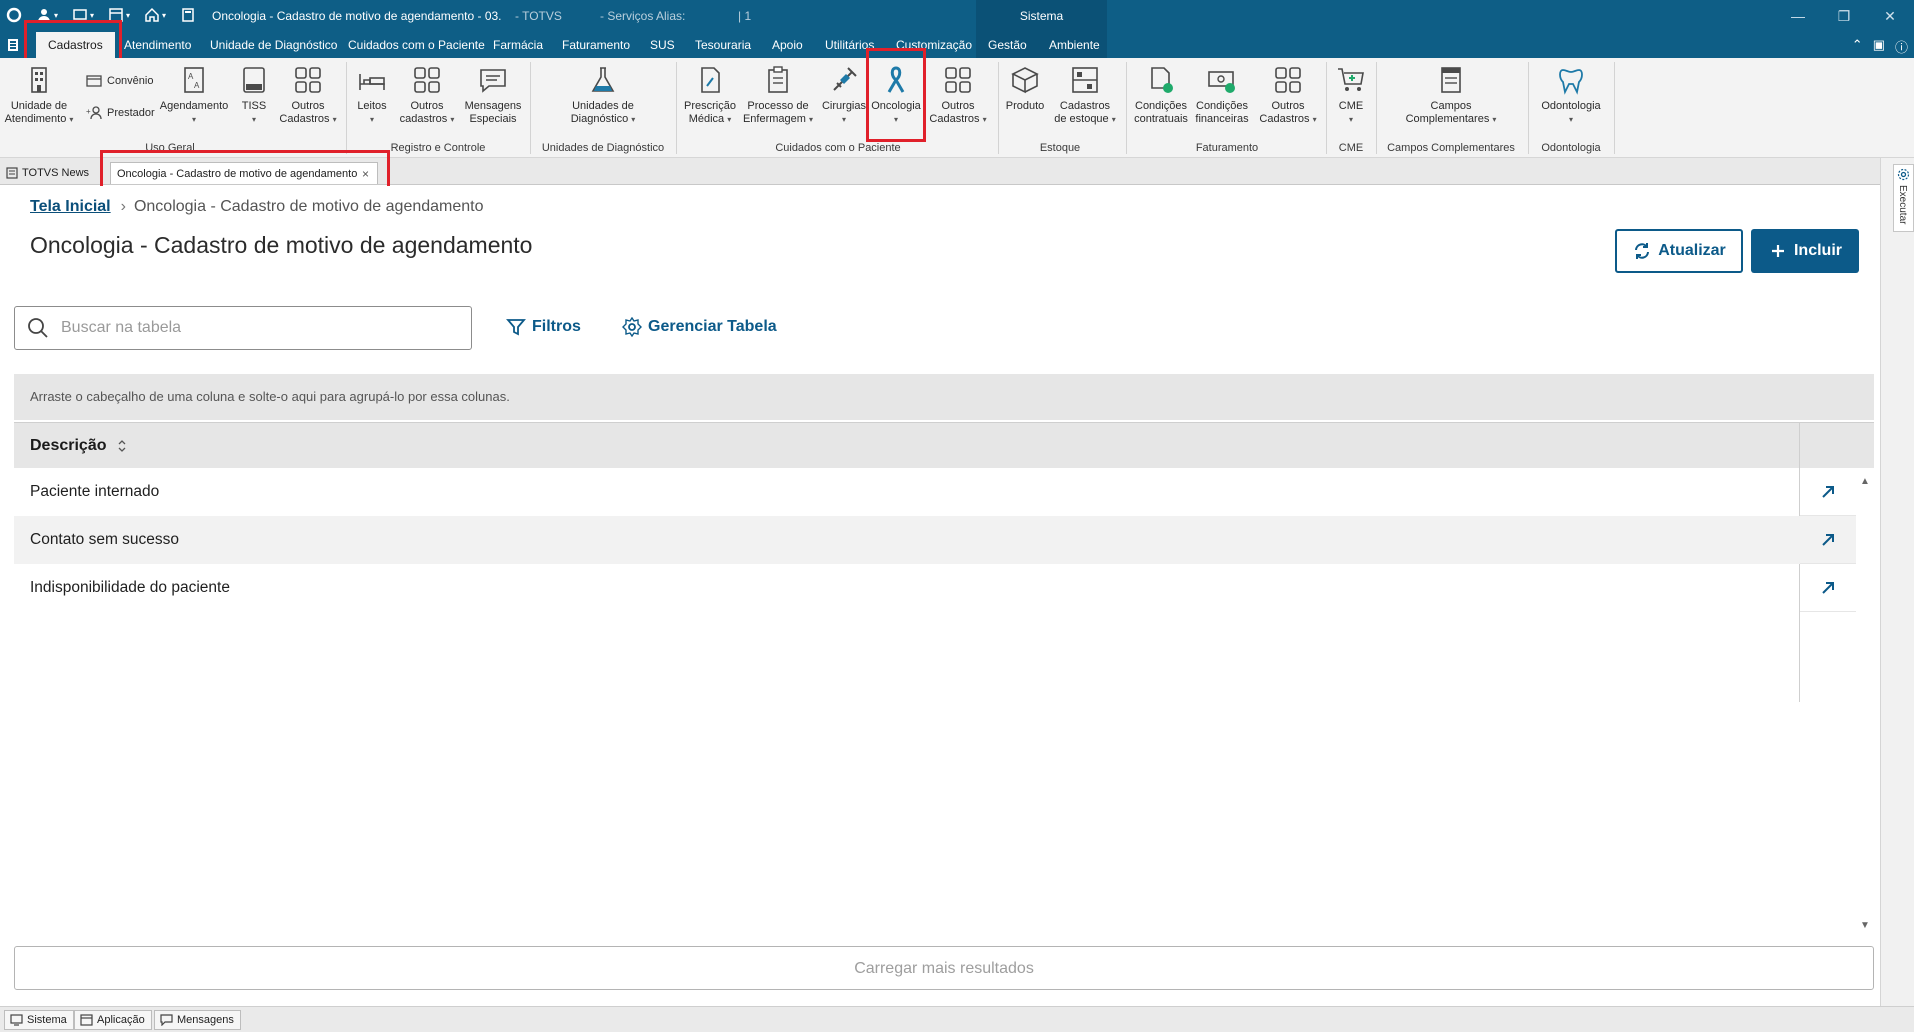 This screenshot has width=1914, height=1032. I want to click on tiss-button: TISS ▾, so click(254, 95).